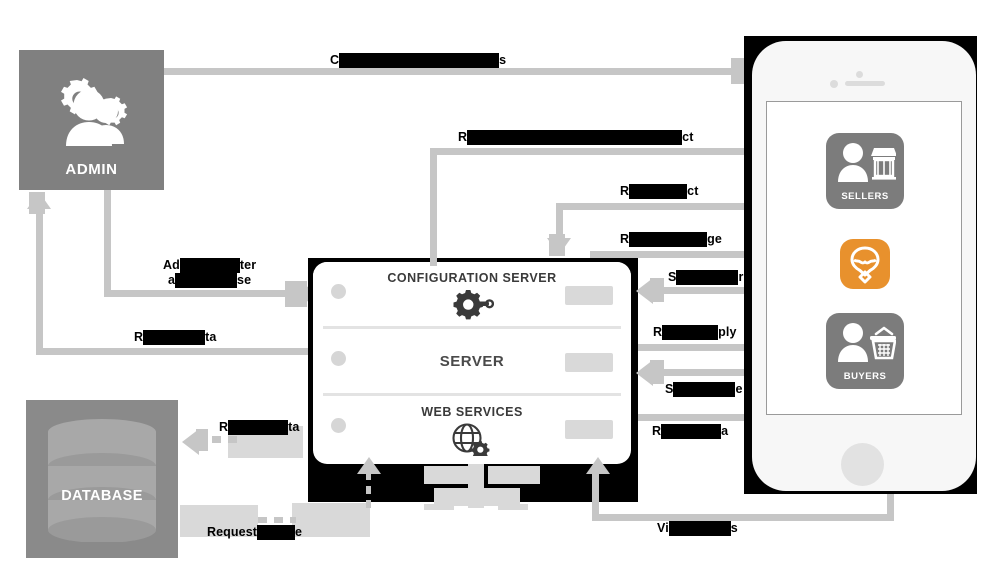  Describe the element at coordinates (107, 243) in the screenshot. I see `connector-admin-add-vert` at that location.